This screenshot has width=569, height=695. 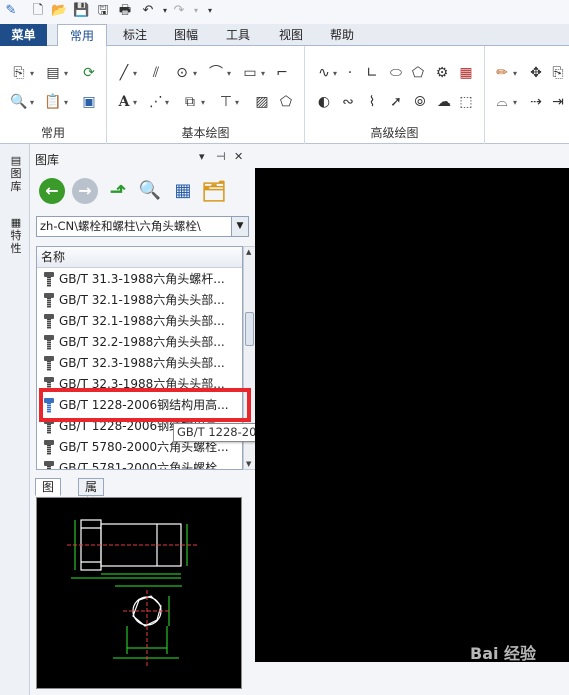 I want to click on forward-button: →, so click(x=85, y=191).